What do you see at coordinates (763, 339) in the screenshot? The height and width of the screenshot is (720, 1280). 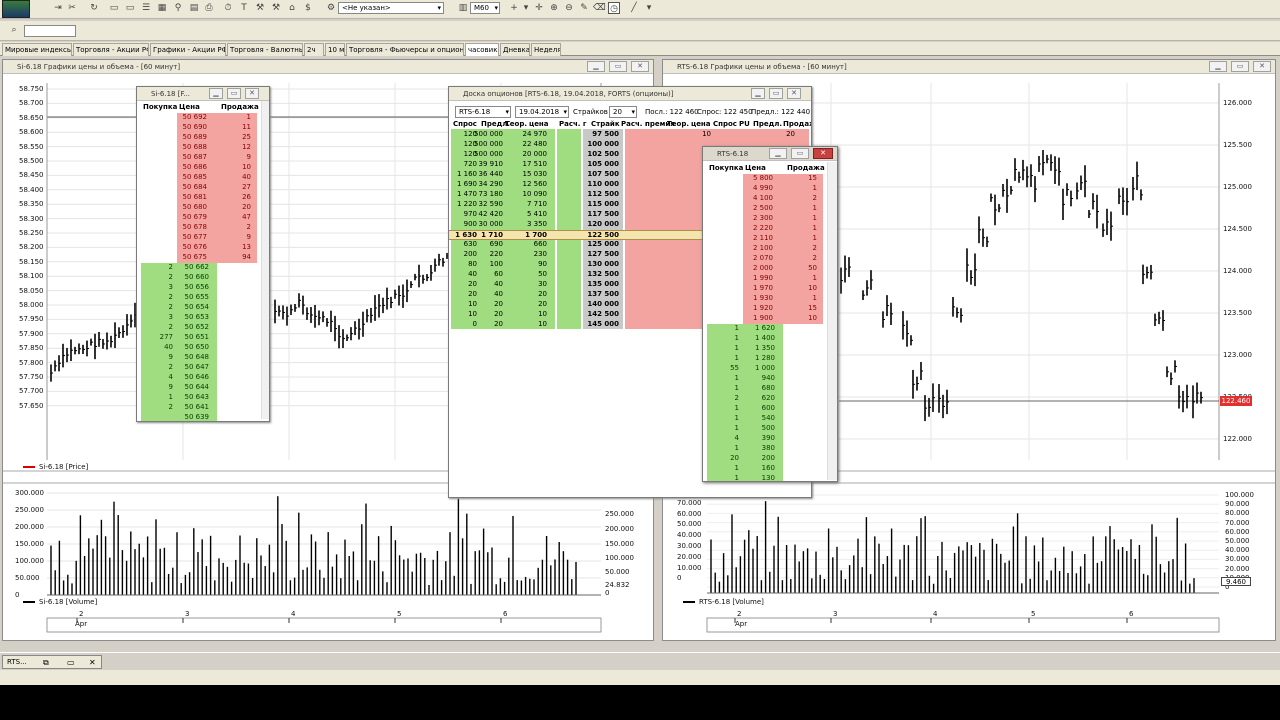 I see `bid-row: 1 1 400` at bounding box center [763, 339].